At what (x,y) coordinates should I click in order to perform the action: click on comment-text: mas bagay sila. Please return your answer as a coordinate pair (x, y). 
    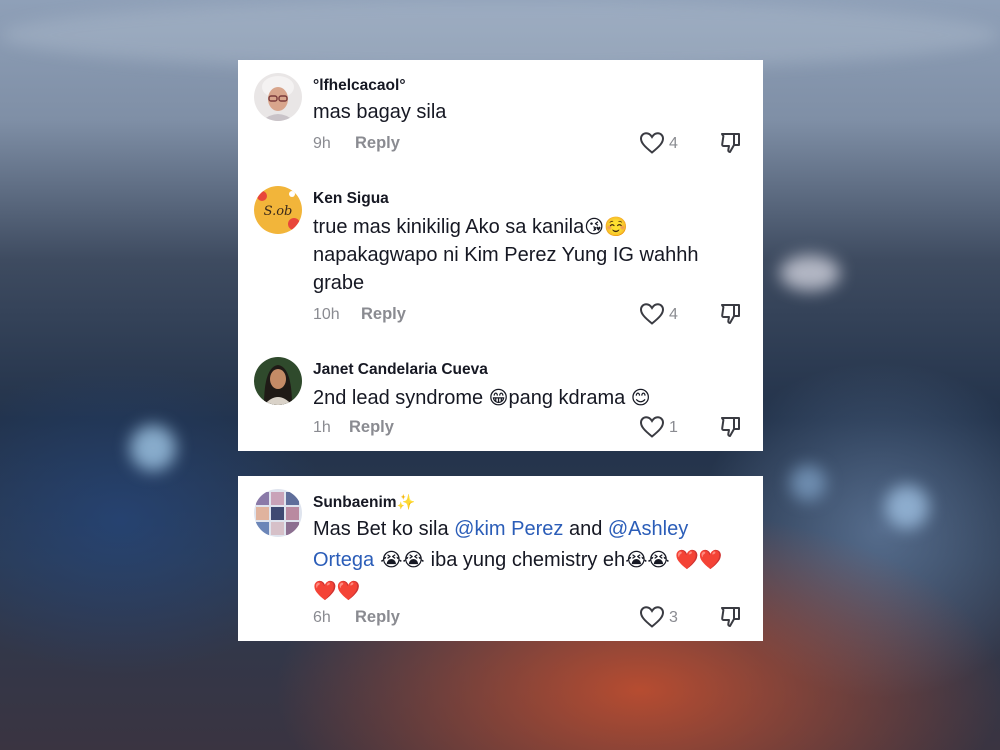
    Looking at the image, I should click on (380, 112).